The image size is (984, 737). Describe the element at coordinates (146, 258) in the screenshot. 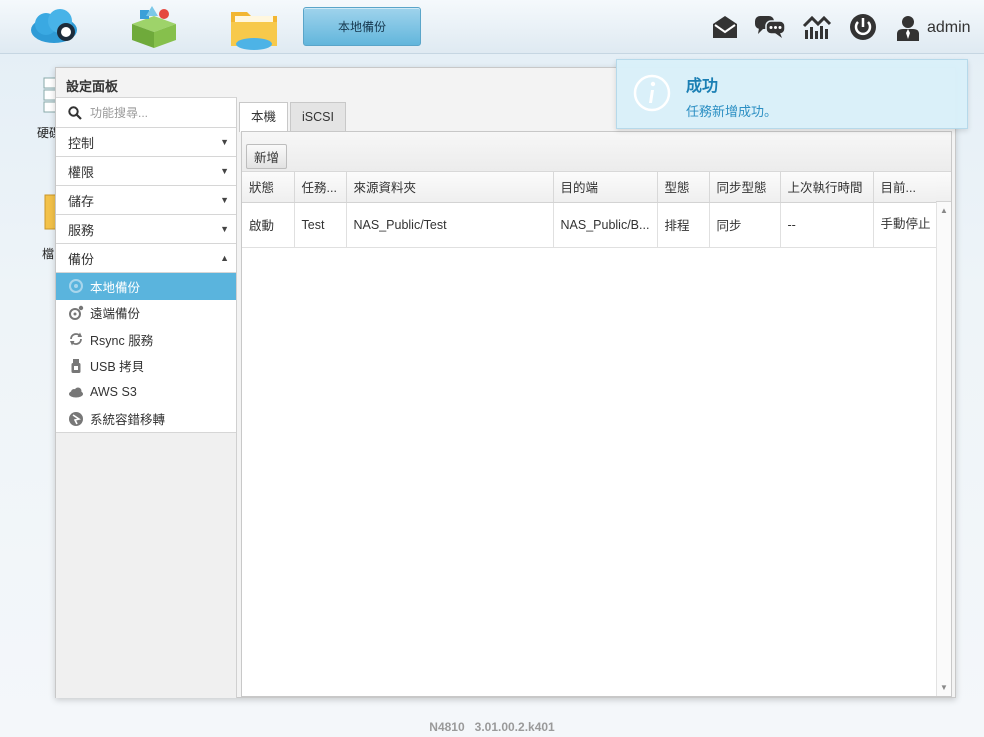

I see `category-backup: 備份 ▲` at that location.